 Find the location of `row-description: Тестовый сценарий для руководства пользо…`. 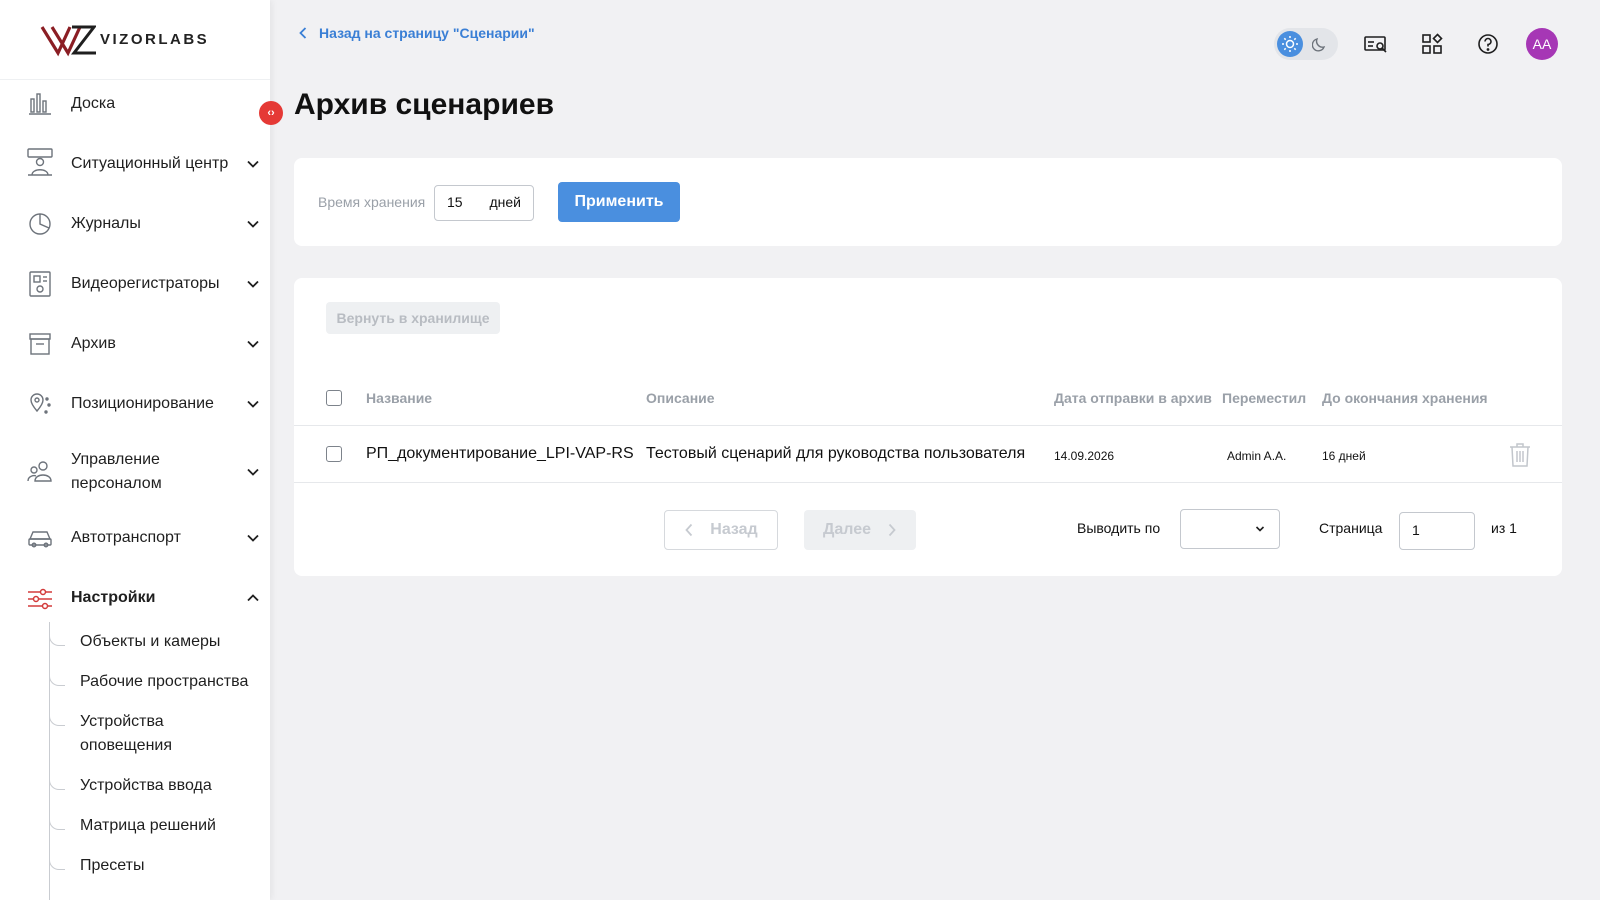

row-description: Тестовый сценарий для руководства пользо… is located at coordinates (836, 453).